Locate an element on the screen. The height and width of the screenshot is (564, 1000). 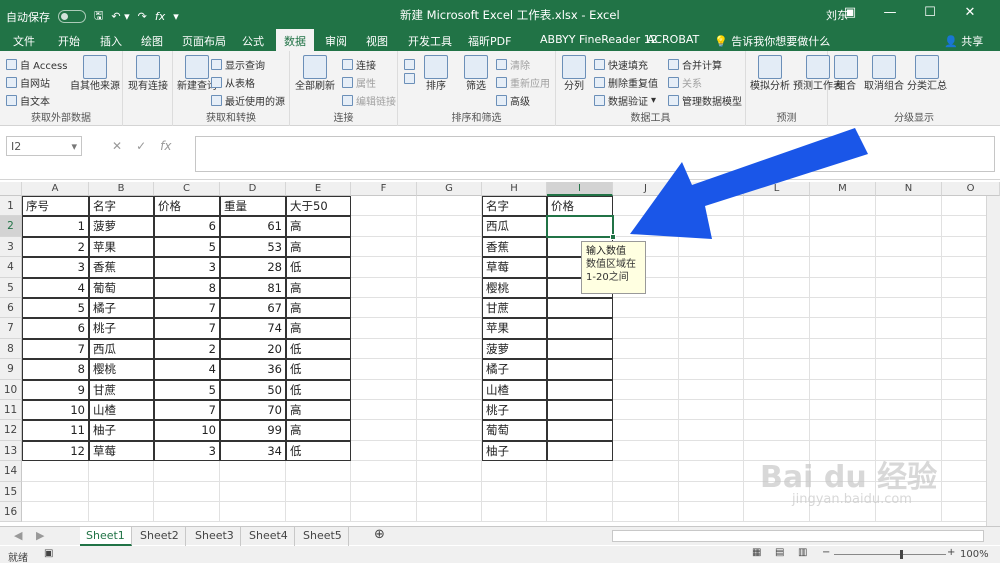
tell-me-search: 💡 告诉我你想要做什么 is located at coordinates (772, 41).